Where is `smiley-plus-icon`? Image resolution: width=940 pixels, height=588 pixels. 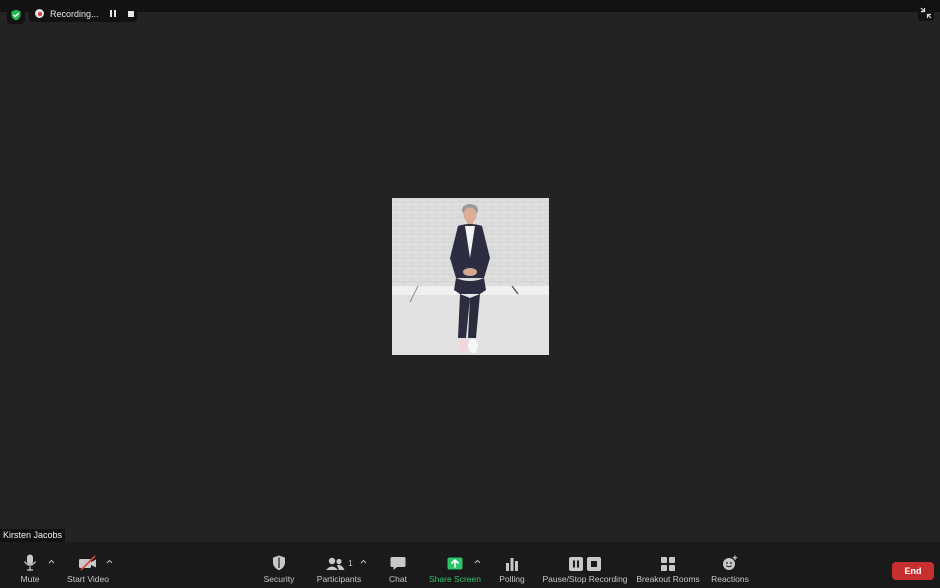
smiley-plus-icon is located at coordinates (730, 562).